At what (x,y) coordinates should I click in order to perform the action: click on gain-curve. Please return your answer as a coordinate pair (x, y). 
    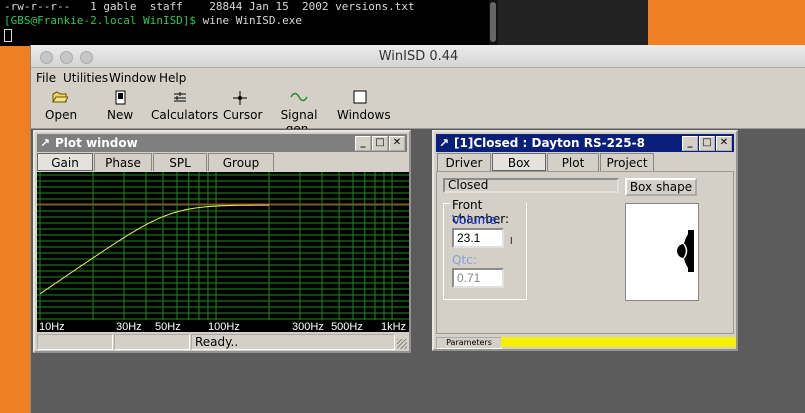
    Looking at the image, I should click on (154, 249).